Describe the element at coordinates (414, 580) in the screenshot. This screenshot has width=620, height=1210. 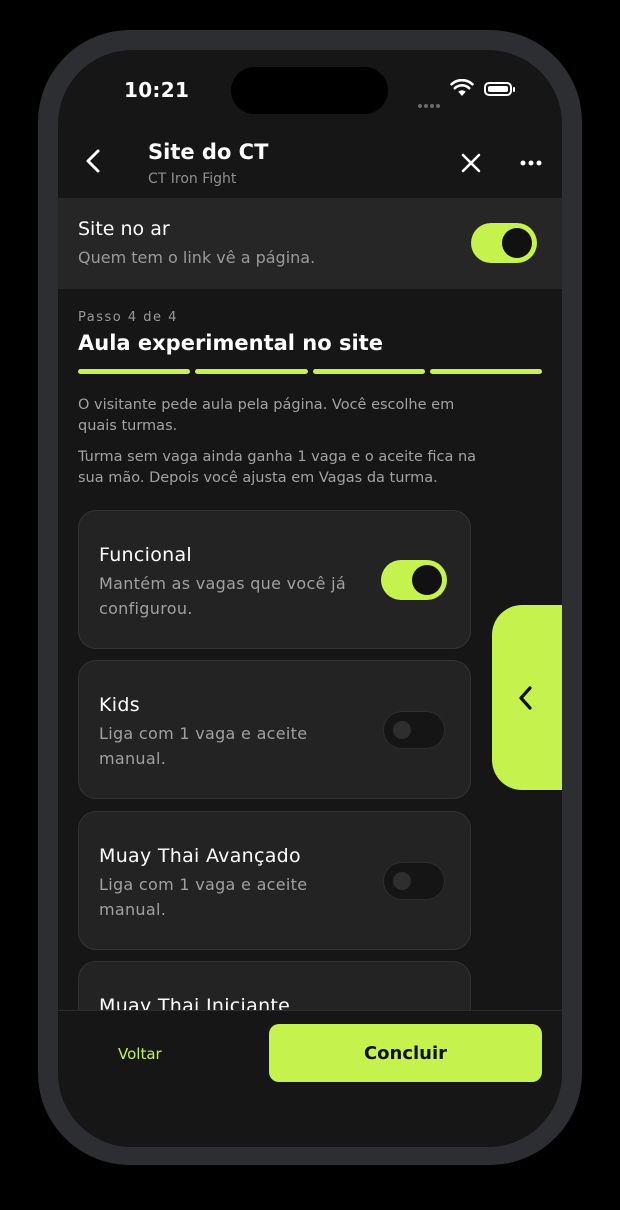
I see `class-toggle-funcional` at that location.